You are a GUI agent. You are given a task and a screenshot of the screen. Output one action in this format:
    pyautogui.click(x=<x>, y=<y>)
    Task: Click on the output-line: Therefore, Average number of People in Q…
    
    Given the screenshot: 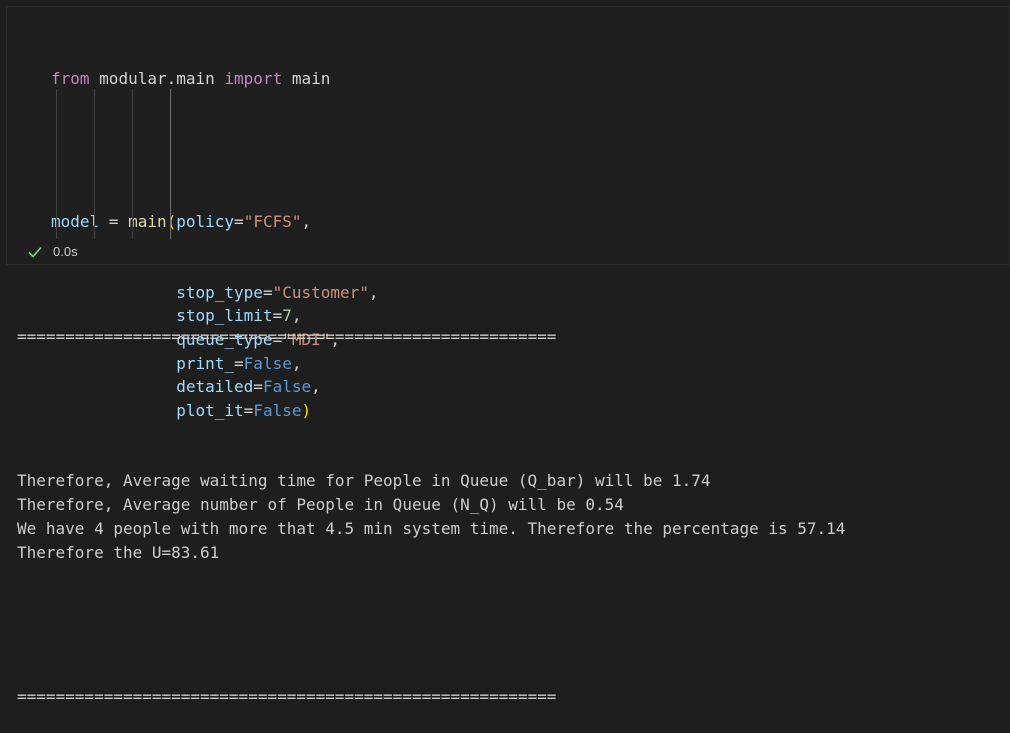 What is the action you would take?
    pyautogui.click(x=320, y=504)
    